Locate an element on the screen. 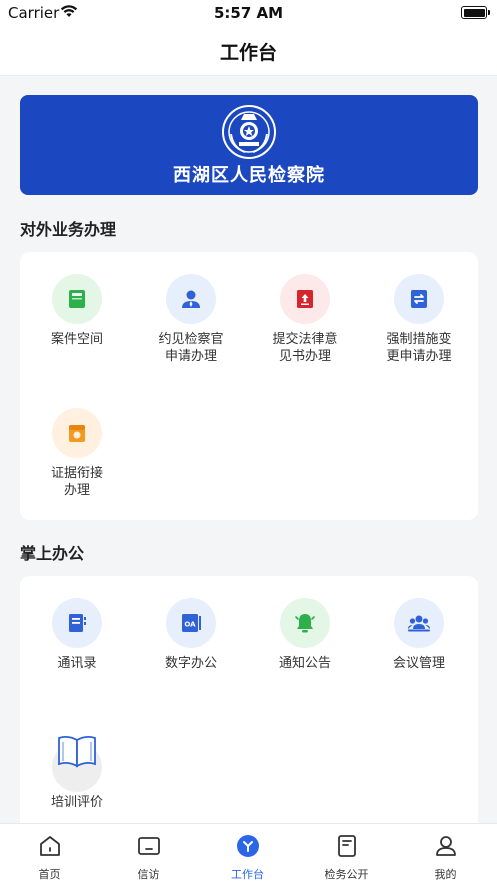 This screenshot has height=883, width=497. procuratorate-banner: 西湖区人民检察院 is located at coordinates (249, 145).